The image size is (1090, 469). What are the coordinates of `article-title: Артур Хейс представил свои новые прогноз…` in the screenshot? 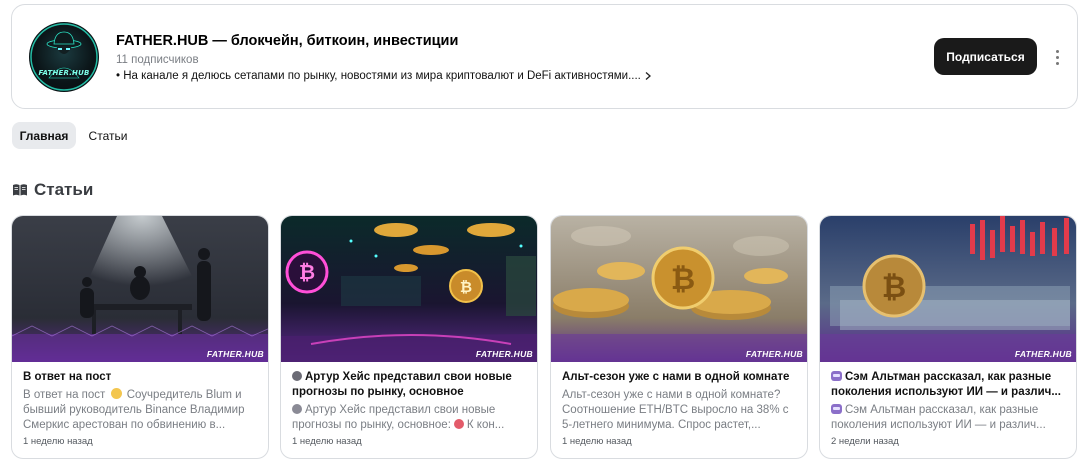 It's located at (410, 385).